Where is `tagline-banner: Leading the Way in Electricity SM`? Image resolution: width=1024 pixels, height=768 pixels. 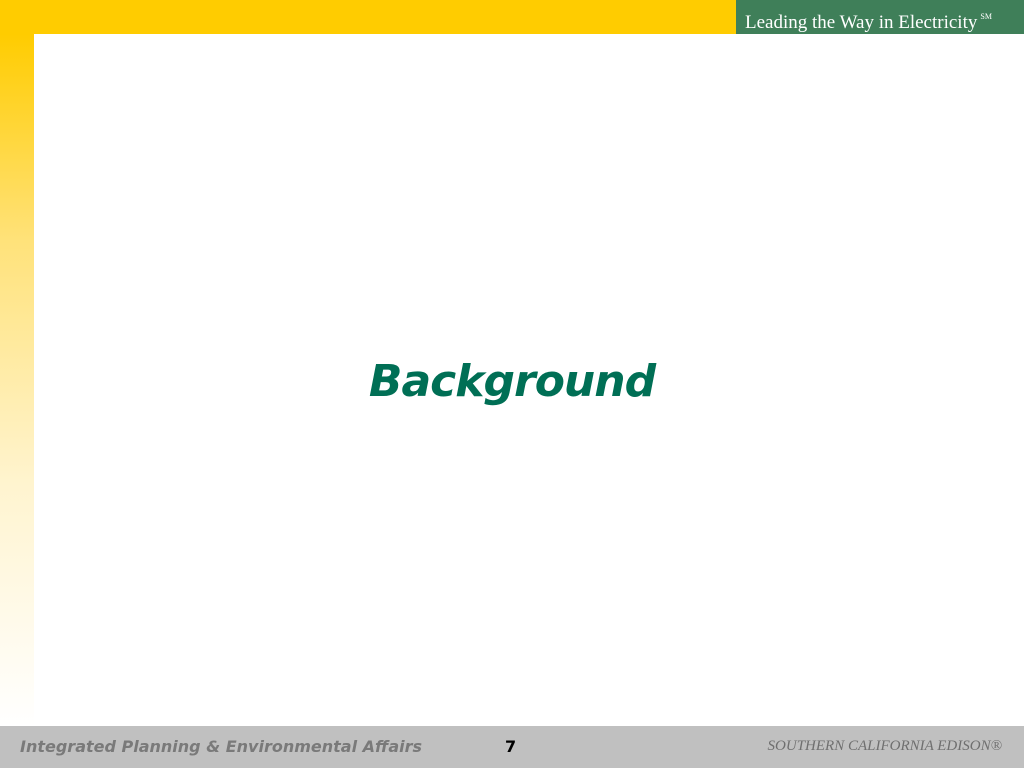 tagline-banner: Leading the Way in Electricity SM is located at coordinates (880, 17).